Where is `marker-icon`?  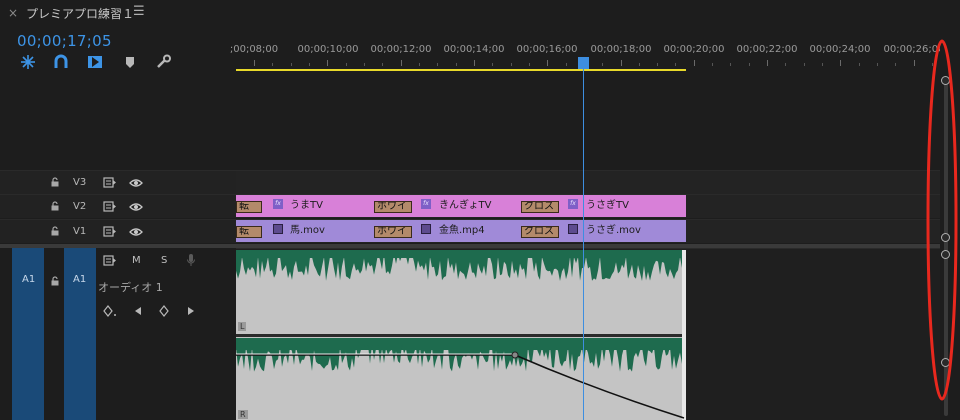
marker-icon is located at coordinates (130, 62).